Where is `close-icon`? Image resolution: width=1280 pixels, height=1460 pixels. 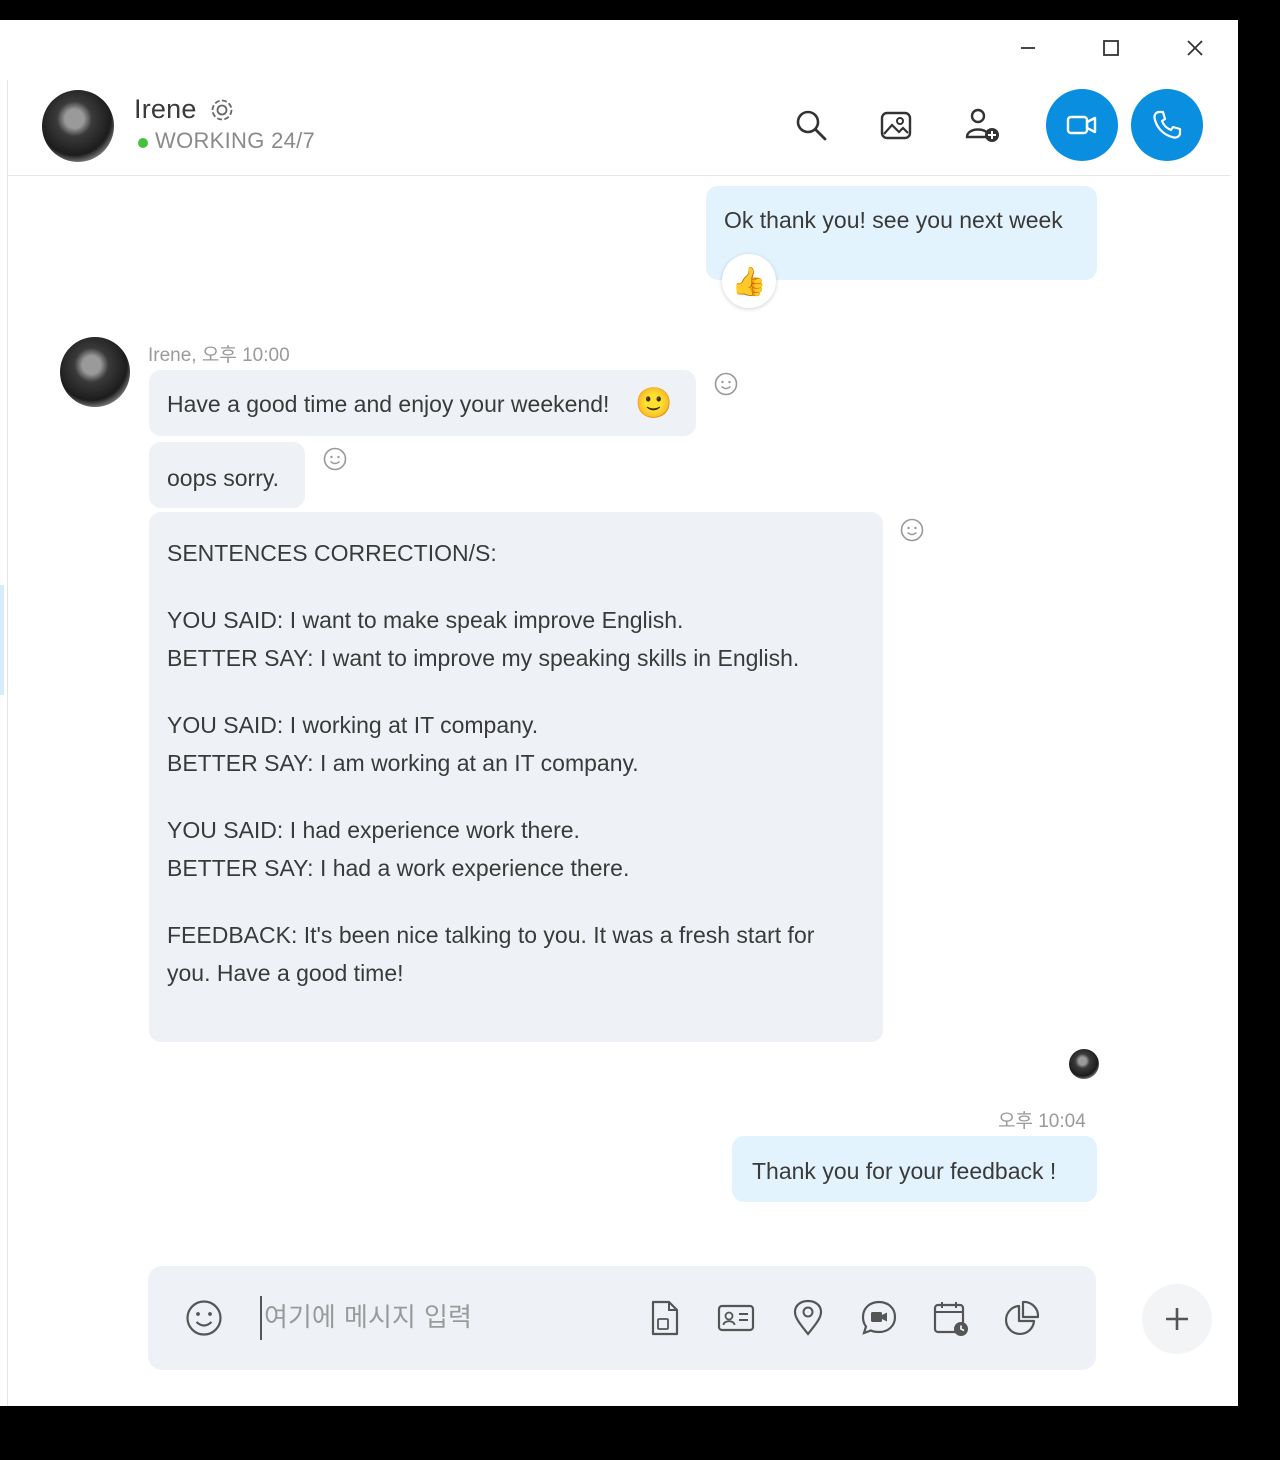
close-icon is located at coordinates (1195, 48).